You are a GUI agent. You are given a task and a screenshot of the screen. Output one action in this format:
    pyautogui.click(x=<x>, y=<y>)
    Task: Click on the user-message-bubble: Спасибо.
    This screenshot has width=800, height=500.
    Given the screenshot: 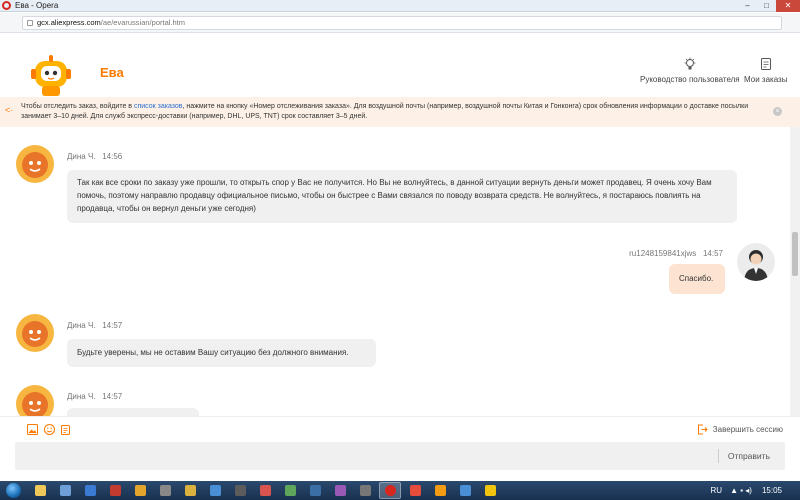 What is the action you would take?
    pyautogui.click(x=697, y=279)
    